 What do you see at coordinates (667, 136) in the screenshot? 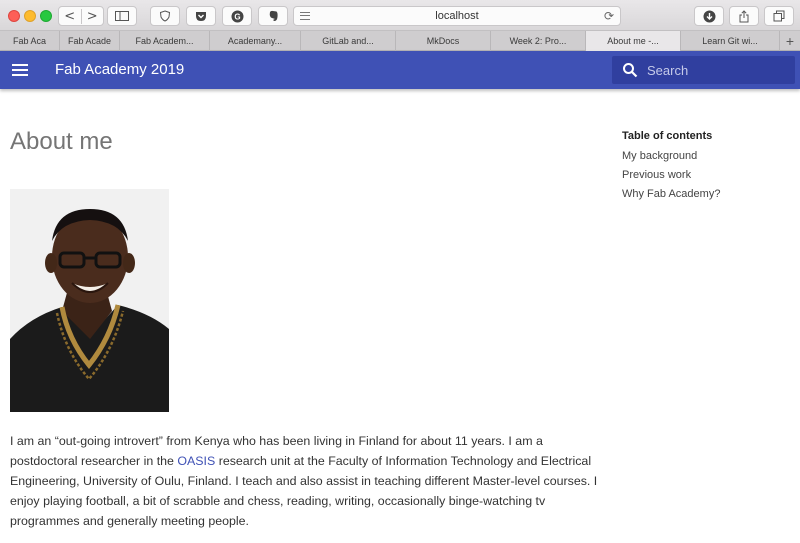
I see `toc-title: Table of contents` at bounding box center [667, 136].